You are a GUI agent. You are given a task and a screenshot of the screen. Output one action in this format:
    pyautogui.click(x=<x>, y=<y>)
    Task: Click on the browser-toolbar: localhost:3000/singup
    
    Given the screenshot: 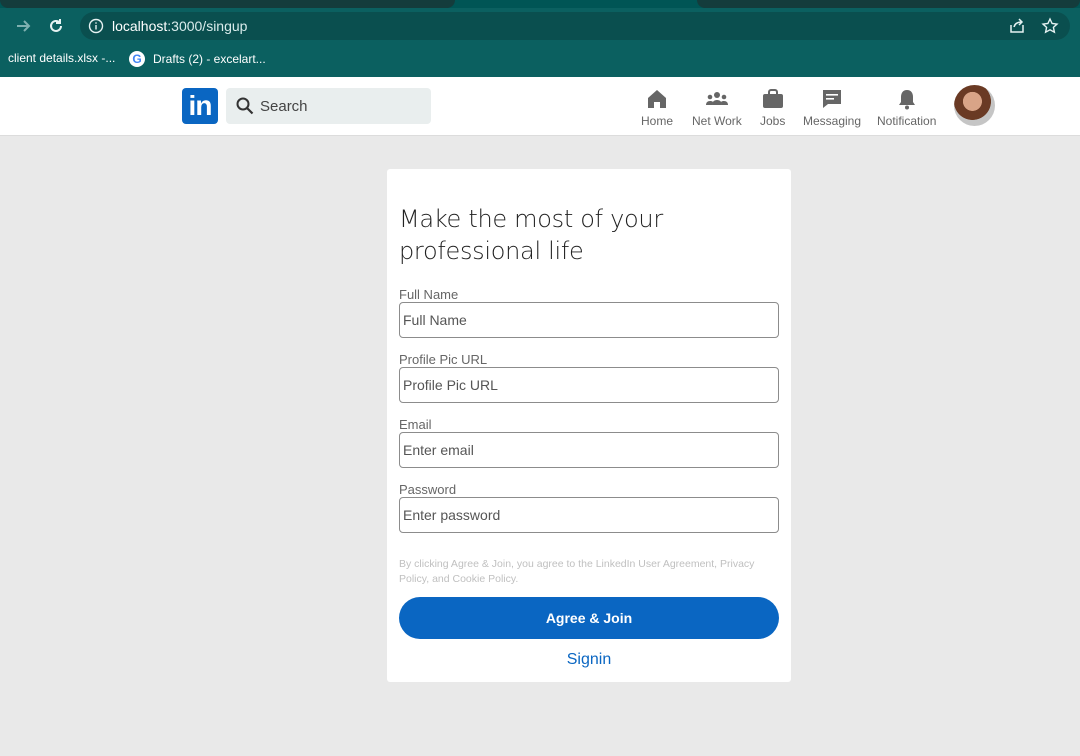 What is the action you would take?
    pyautogui.click(x=540, y=26)
    